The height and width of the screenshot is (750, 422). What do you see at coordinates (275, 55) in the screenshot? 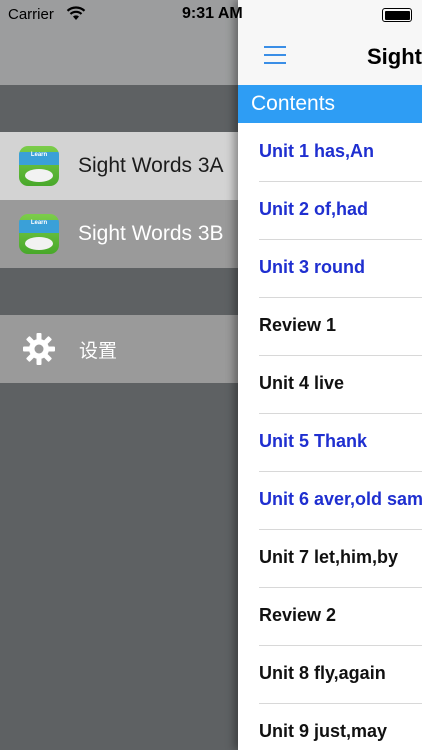
I see `hamburger-menu-icon` at bounding box center [275, 55].